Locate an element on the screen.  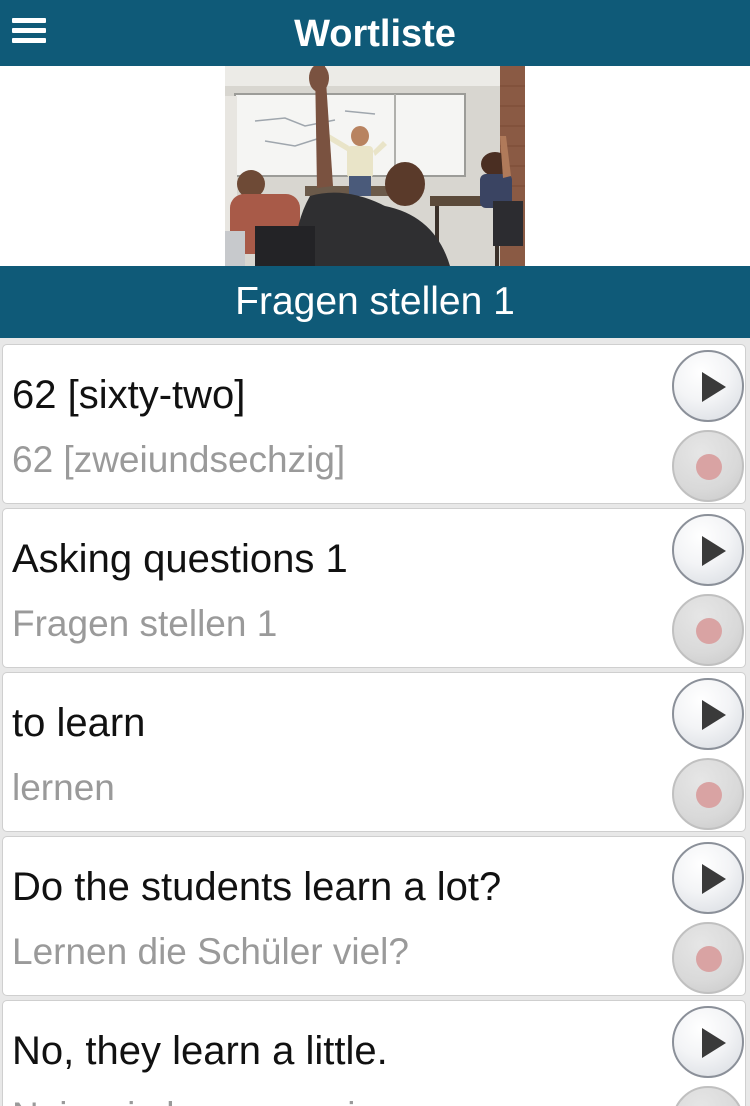
phrase-english: Do the students learn a lot? is located at coordinates (257, 887).